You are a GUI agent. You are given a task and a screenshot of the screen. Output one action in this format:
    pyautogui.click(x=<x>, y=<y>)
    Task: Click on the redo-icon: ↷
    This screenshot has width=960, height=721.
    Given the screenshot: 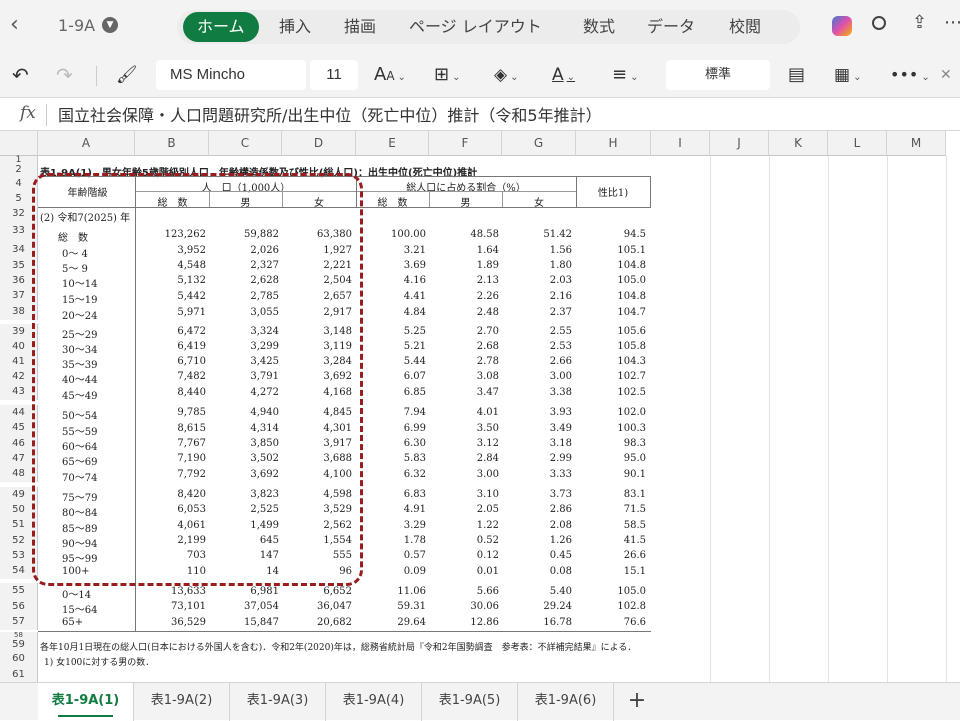 What is the action you would take?
    pyautogui.click(x=64, y=75)
    